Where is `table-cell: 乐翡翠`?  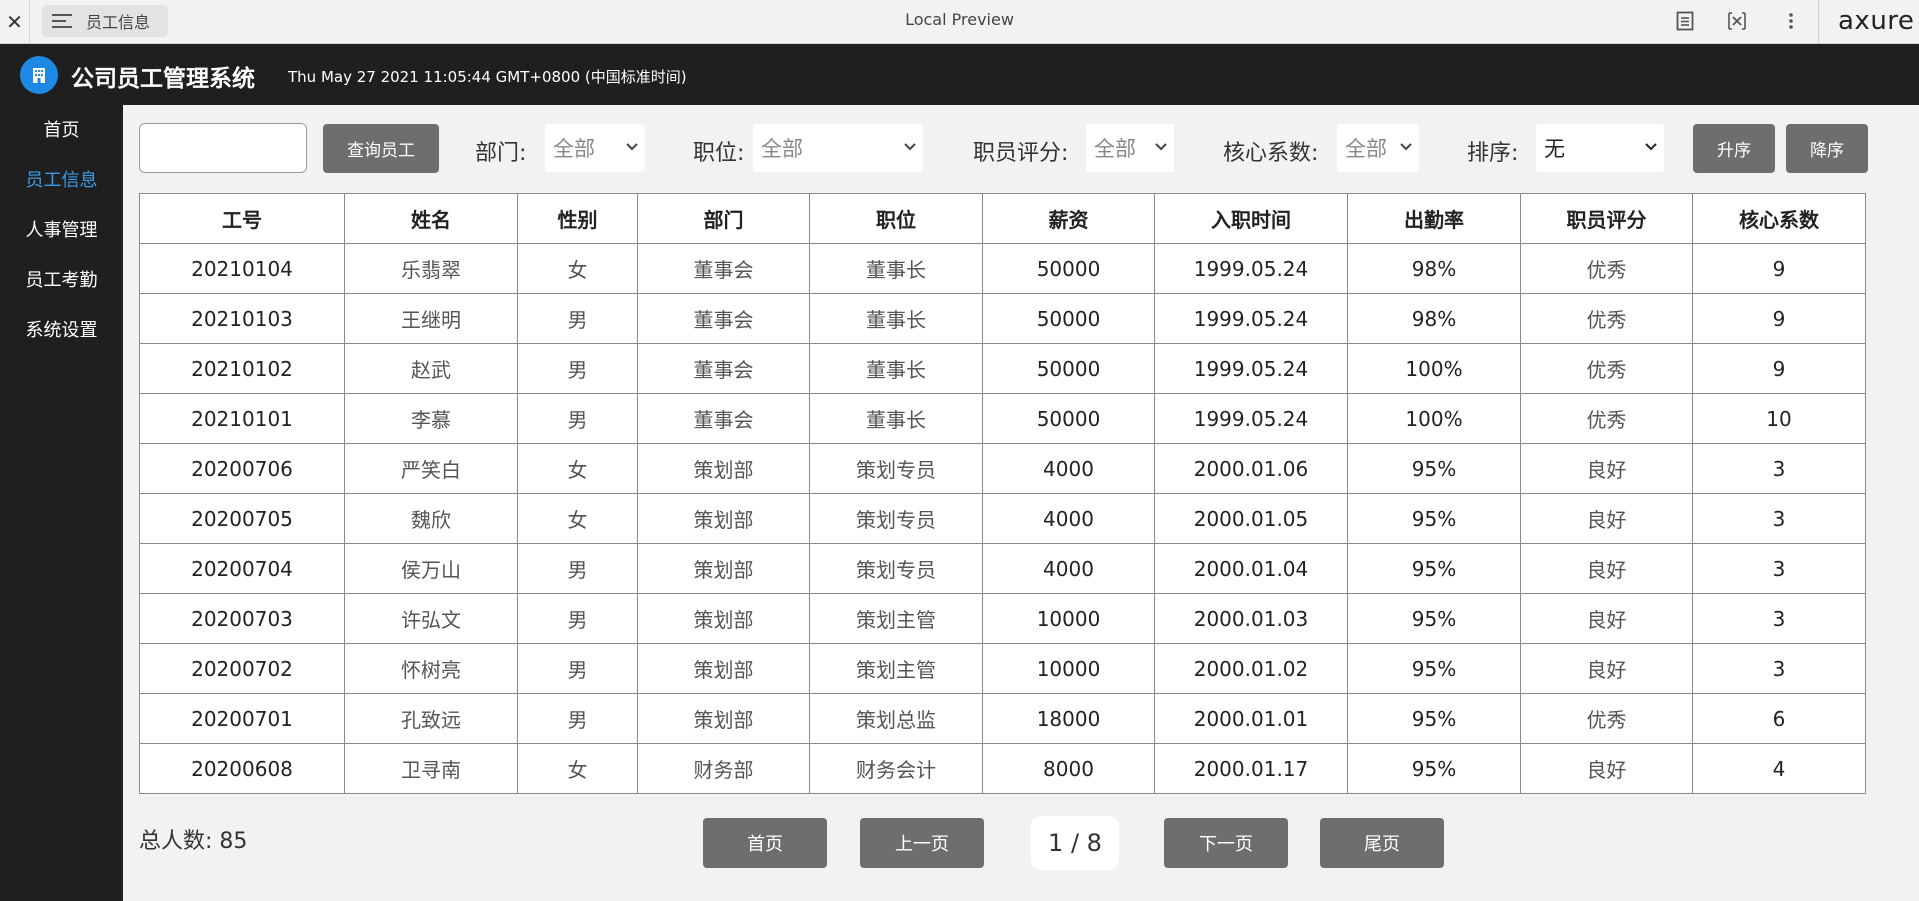
table-cell: 乐翡翠 is located at coordinates (431, 268).